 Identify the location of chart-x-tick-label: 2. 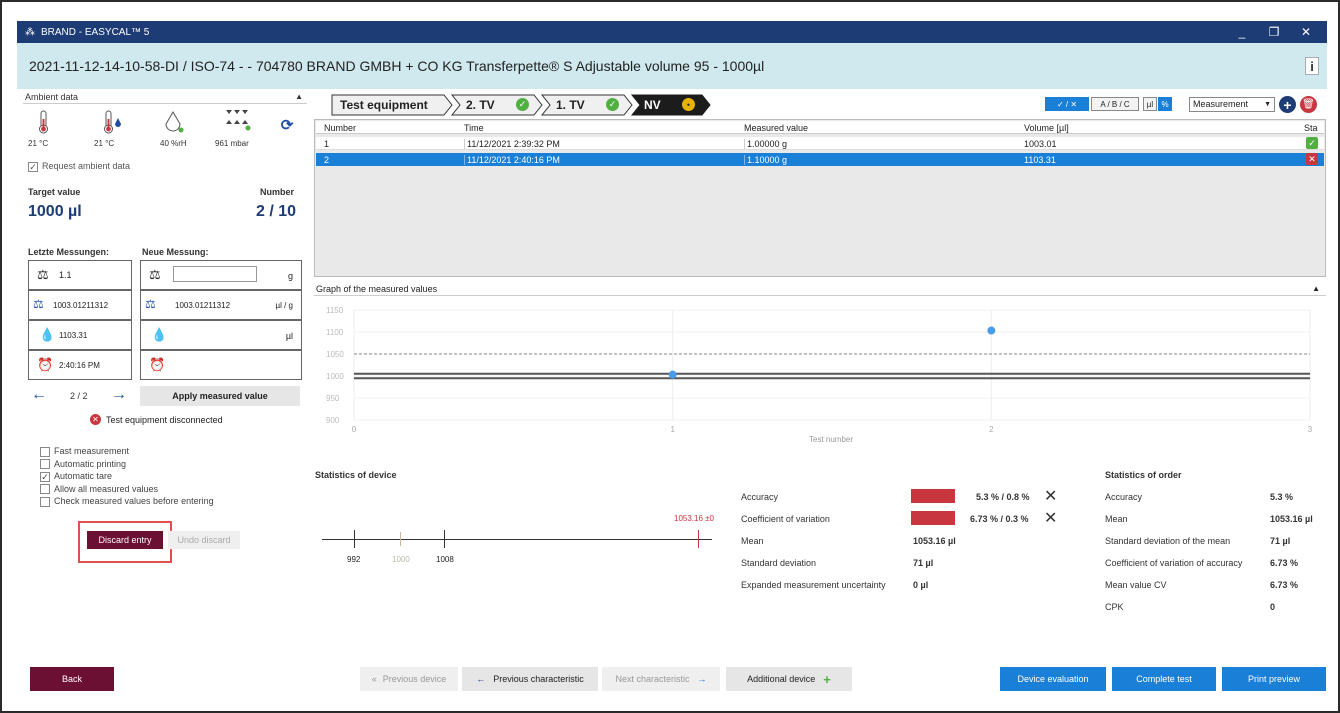
(991, 429).